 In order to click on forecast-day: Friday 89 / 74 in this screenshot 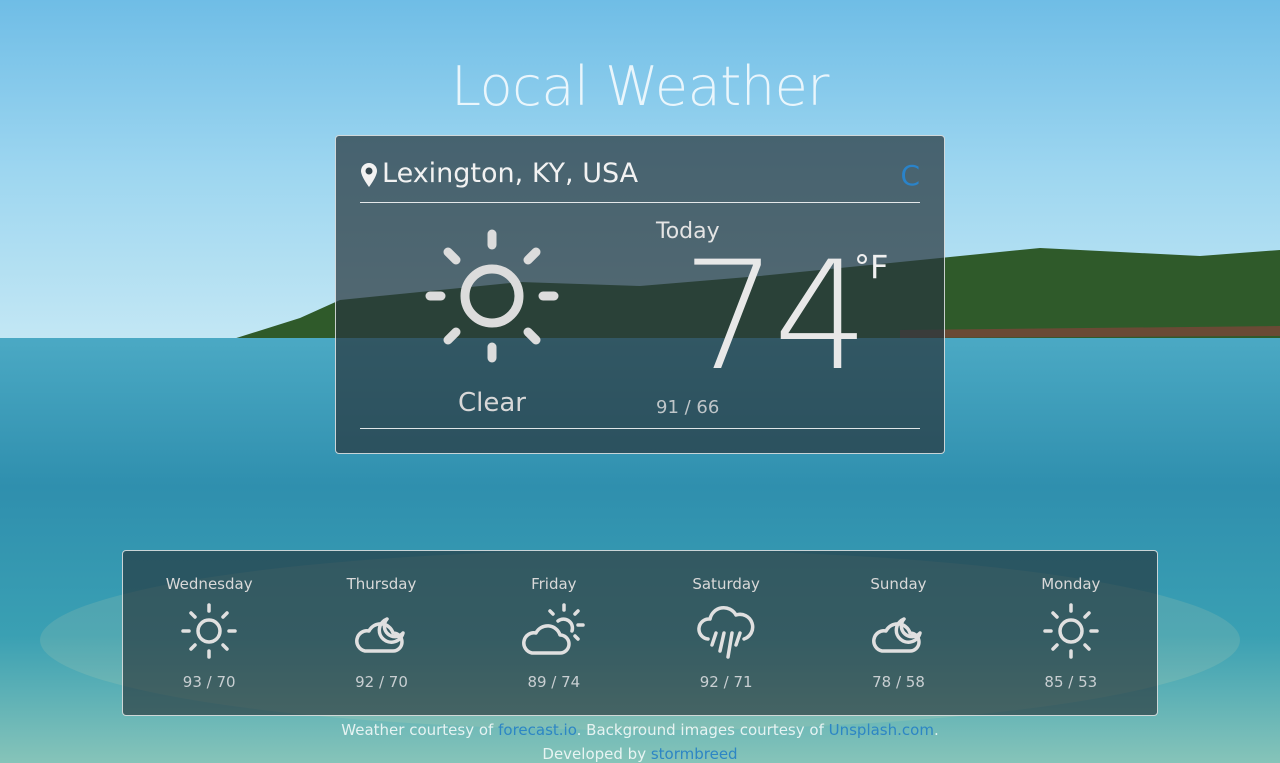, I will do `click(554, 633)`.